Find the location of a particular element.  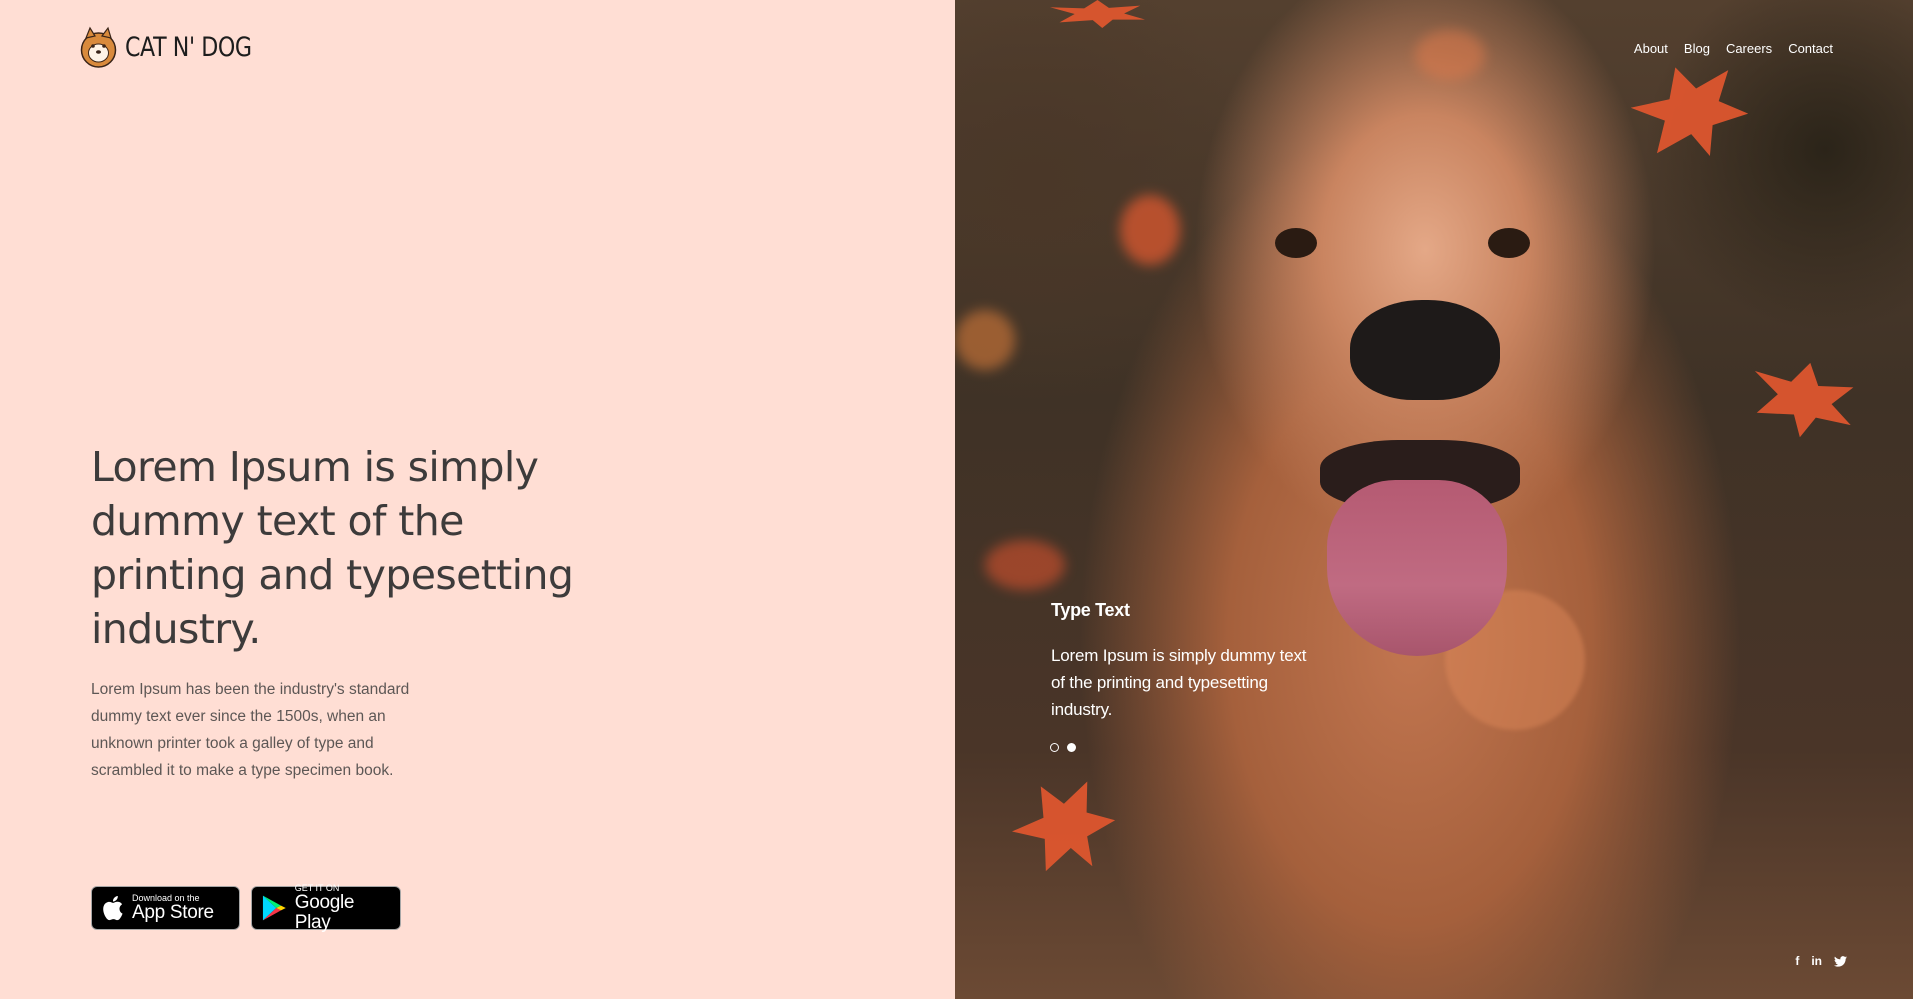

google-play-button: GET IT ON Google Play is located at coordinates (326, 908).